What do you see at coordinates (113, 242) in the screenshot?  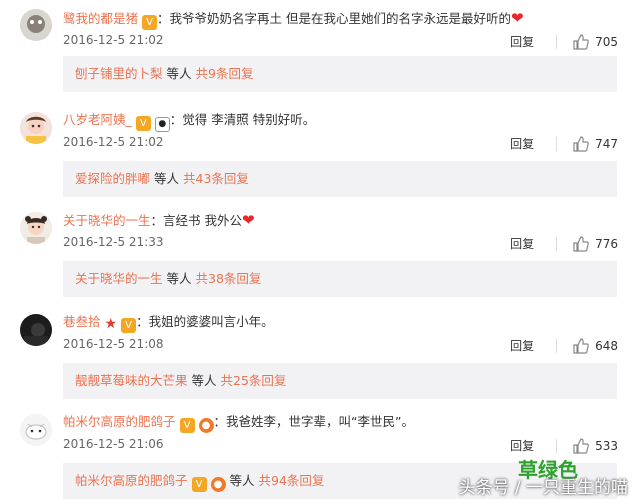 I see `comment-time: 2016-12-5 21:33` at bounding box center [113, 242].